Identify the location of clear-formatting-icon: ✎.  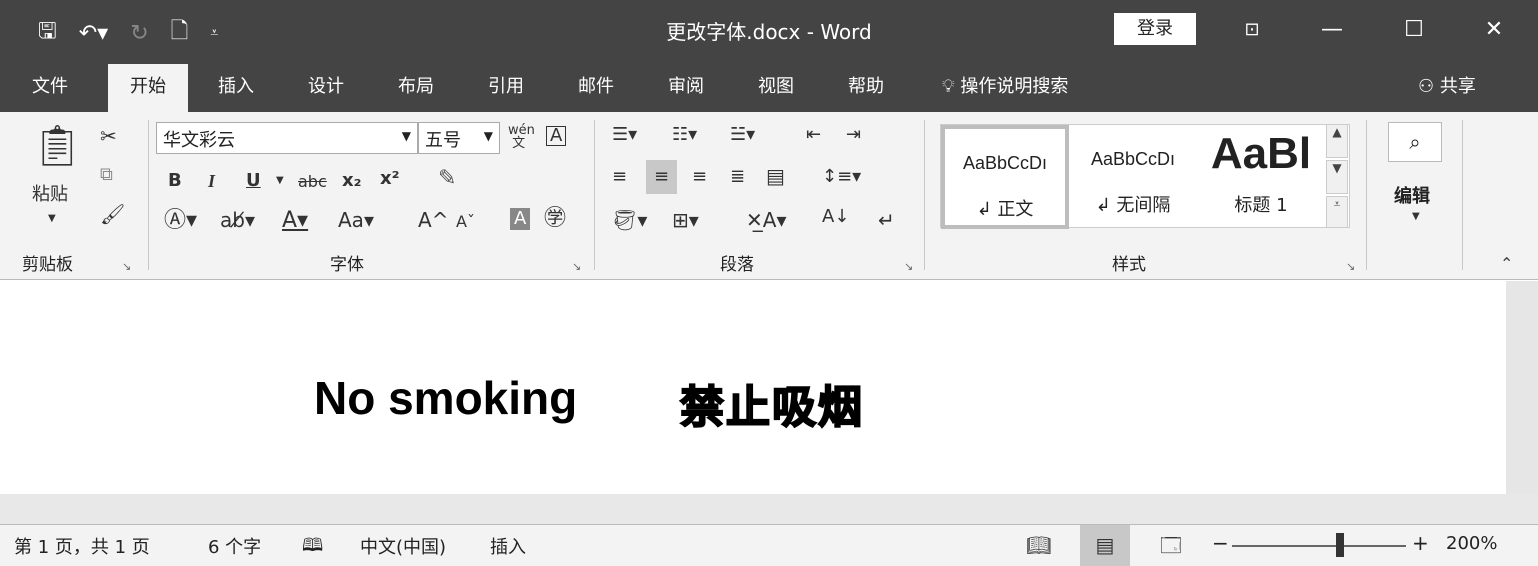
(447, 179).